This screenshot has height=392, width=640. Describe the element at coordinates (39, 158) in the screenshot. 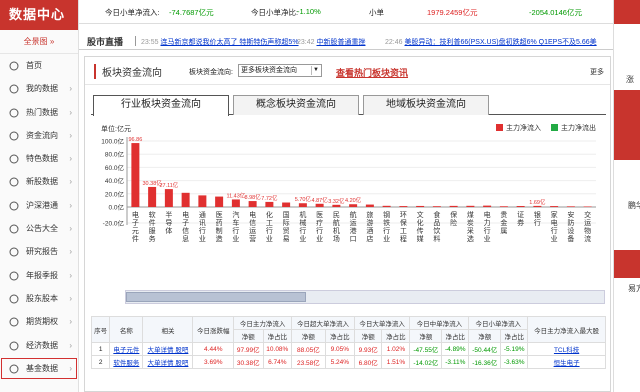

I see `sidebar-item-4: 特色数据 ›` at that location.